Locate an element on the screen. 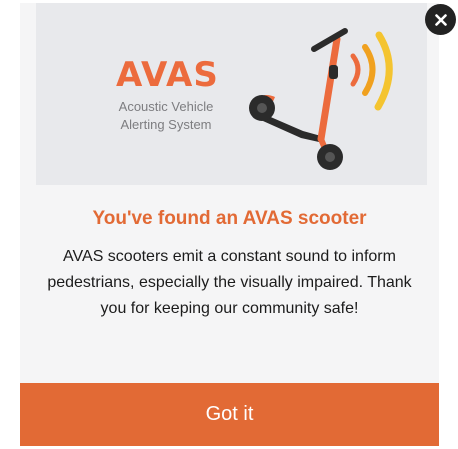  brand-subtitle: Acoustic Vehicle Alerting System is located at coordinates (166, 116).